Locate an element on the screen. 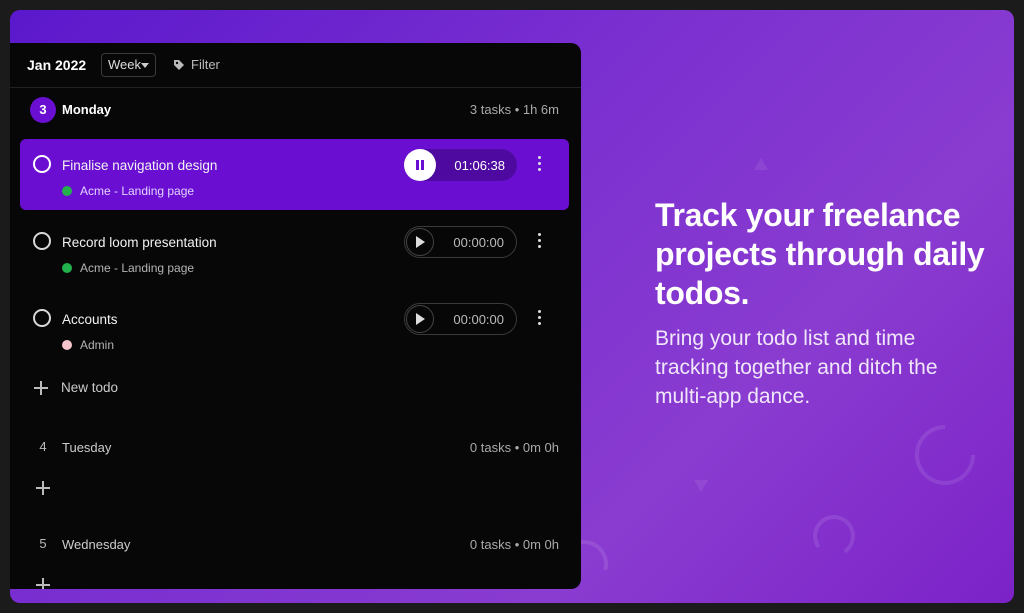 This screenshot has width=1024, height=613. day-duration: 1h 6m is located at coordinates (540, 109).